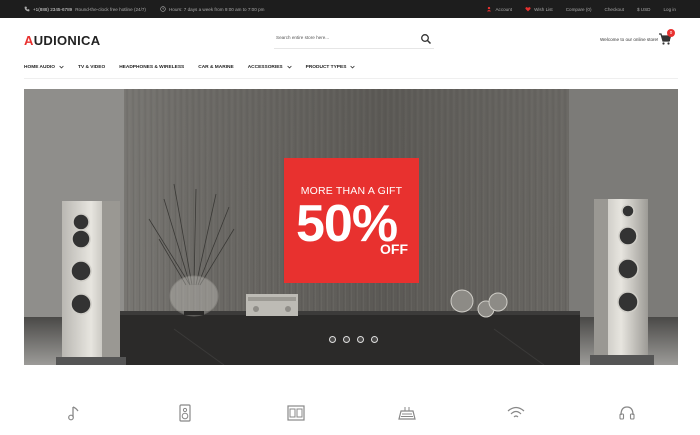  Describe the element at coordinates (52, 9) in the screenshot. I see `phone-number: +1(888) 2345-6789` at that location.